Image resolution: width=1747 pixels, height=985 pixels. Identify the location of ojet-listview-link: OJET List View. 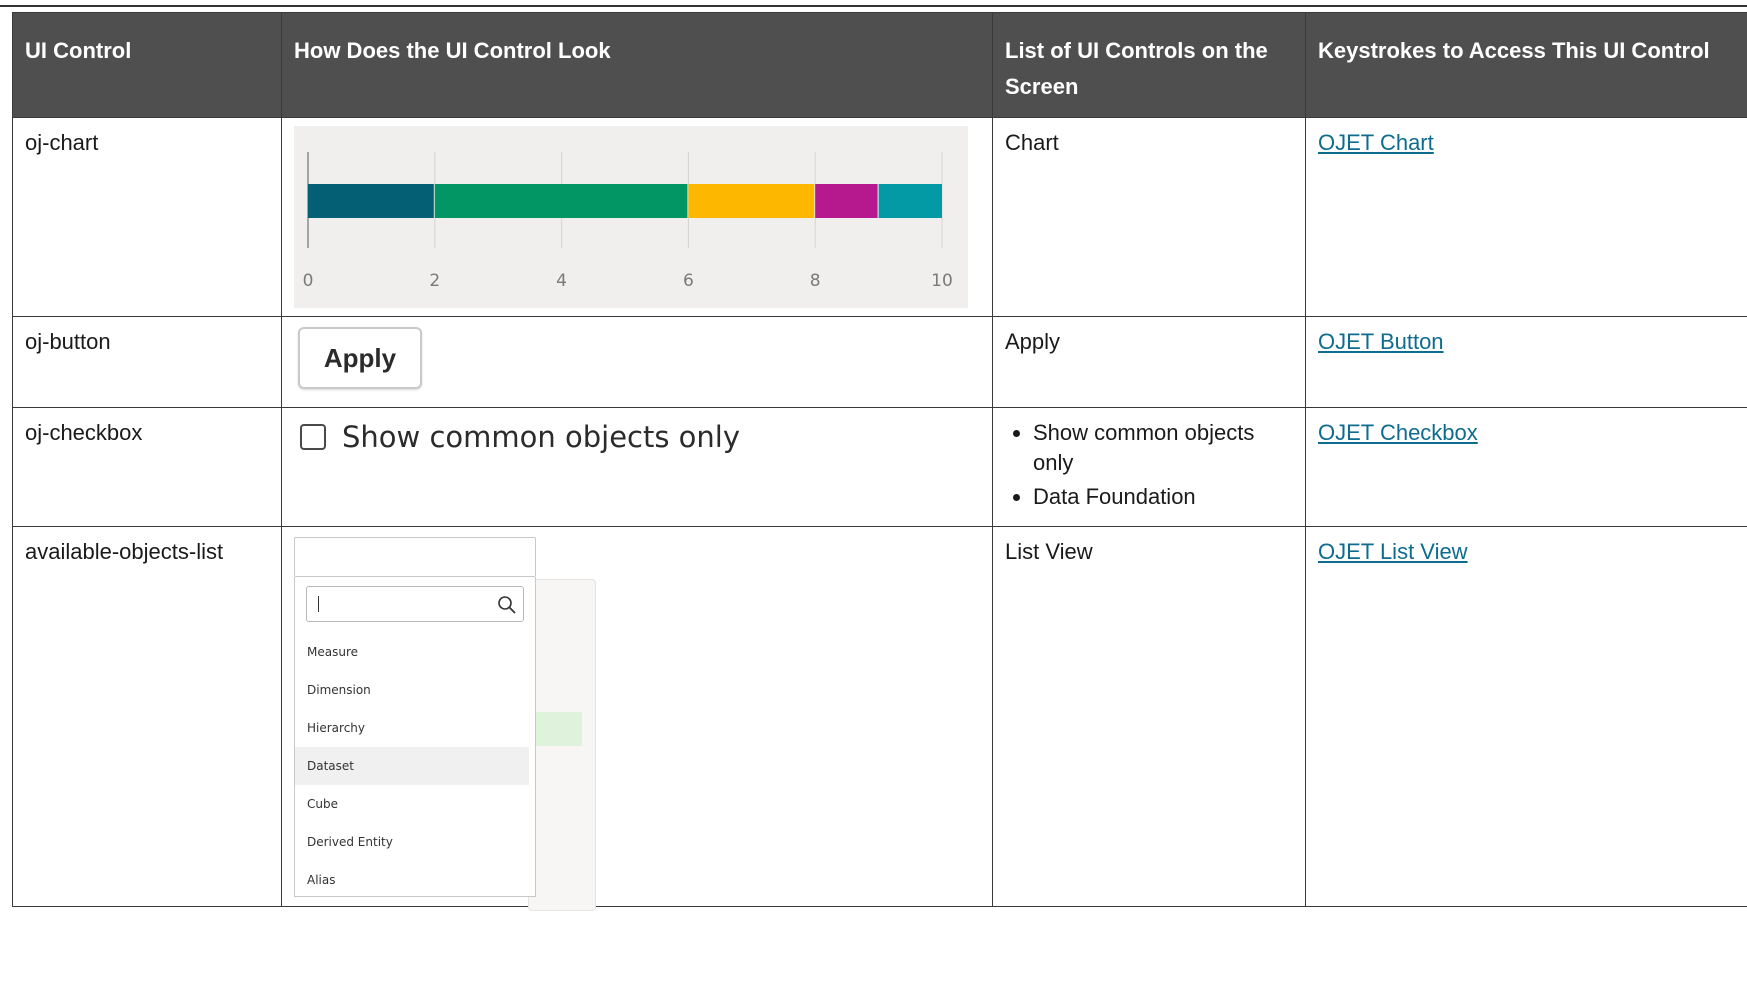
(1393, 551).